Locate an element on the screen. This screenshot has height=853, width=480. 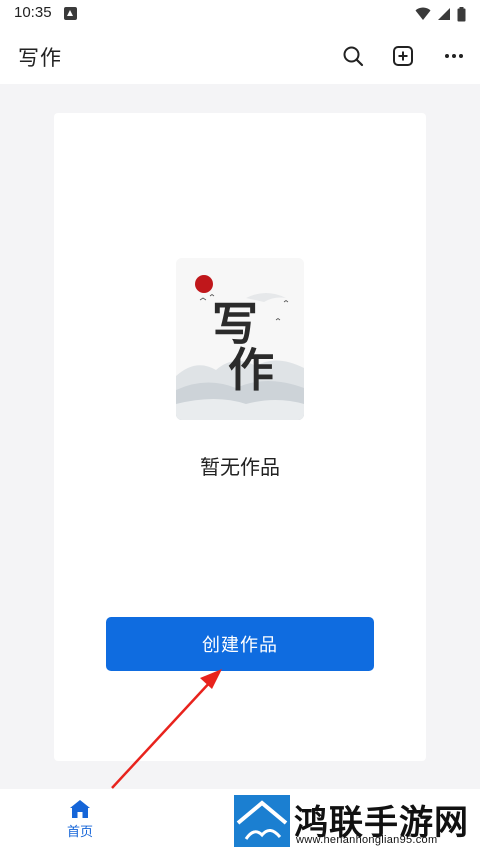
writing-cover-image: 写 作 is located at coordinates (240, 339).